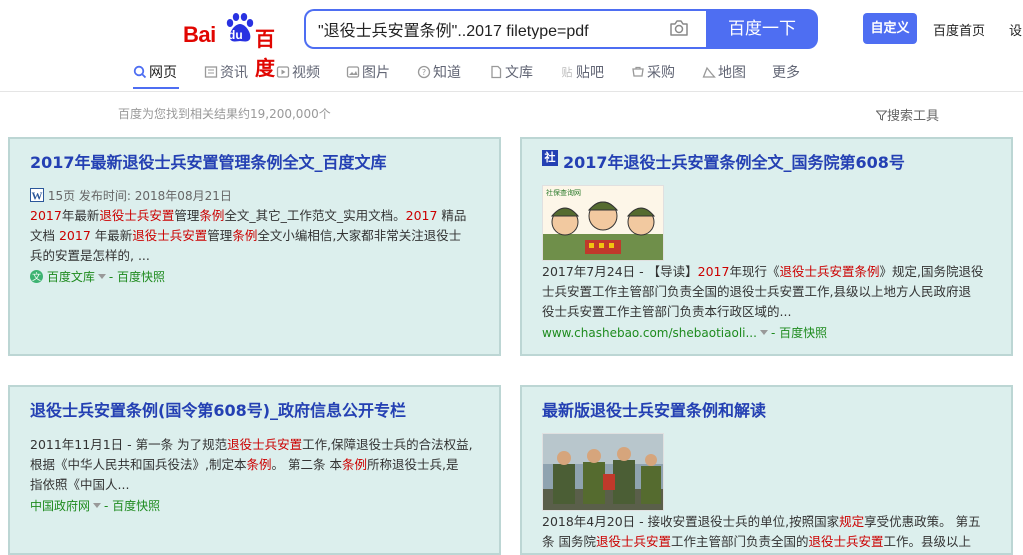 This screenshot has width=1023, height=555. Describe the element at coordinates (959, 29) in the screenshot. I see `home-link: 百度首页` at that location.